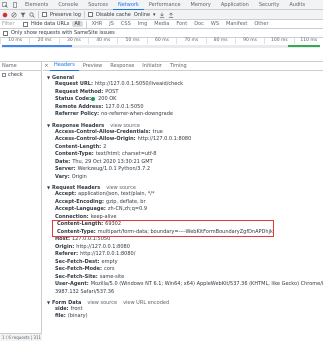 This screenshot has width=323, height=341. Describe the element at coordinates (269, 5) in the screenshot. I see `tab-security: Security` at that location.